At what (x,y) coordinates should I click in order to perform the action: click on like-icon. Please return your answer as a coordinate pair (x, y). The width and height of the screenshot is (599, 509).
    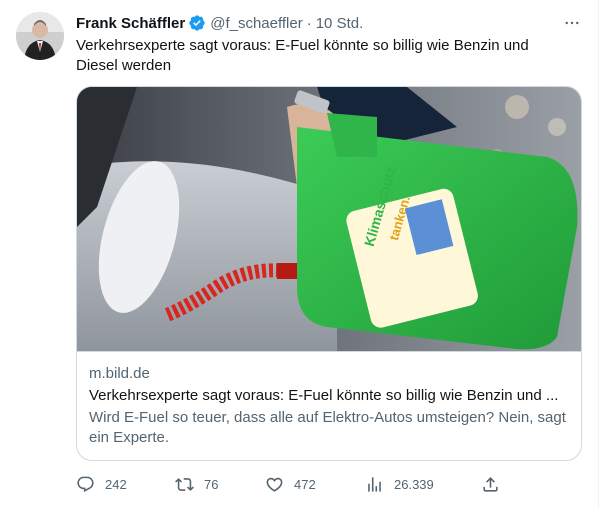
    Looking at the image, I should click on (274, 484).